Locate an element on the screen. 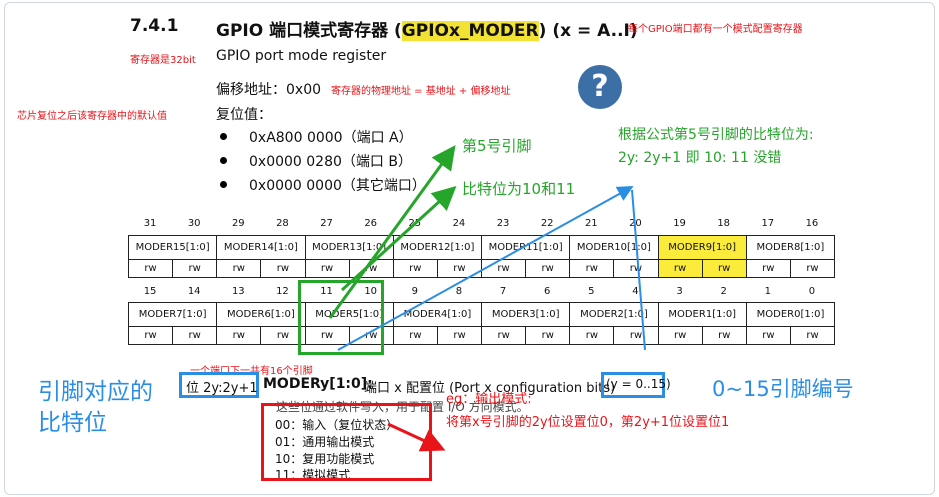  arrow-bits is located at coordinates (398, 238).